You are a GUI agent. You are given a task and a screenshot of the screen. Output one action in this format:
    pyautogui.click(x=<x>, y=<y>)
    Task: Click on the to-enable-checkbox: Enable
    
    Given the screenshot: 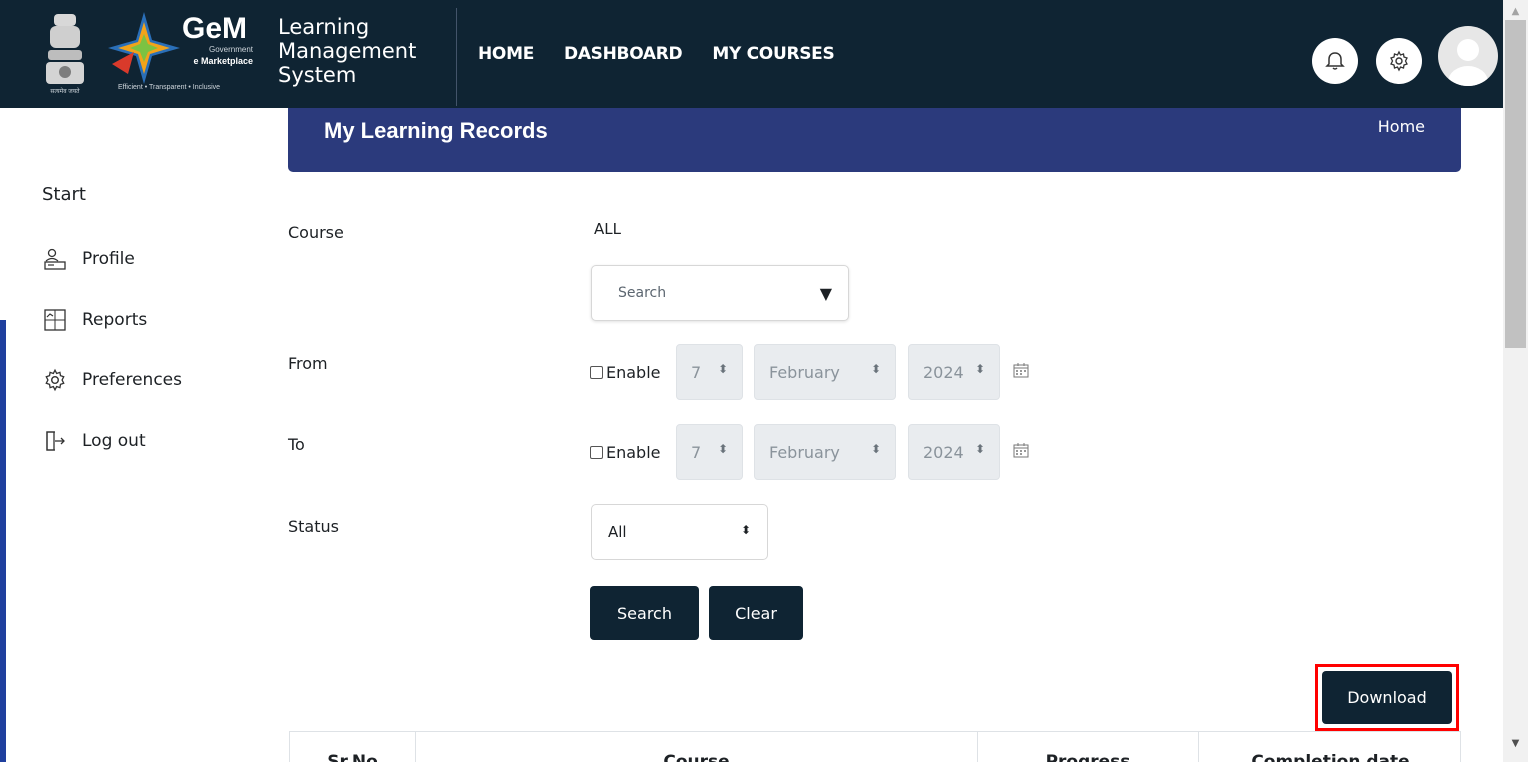 What is the action you would take?
    pyautogui.click(x=625, y=452)
    